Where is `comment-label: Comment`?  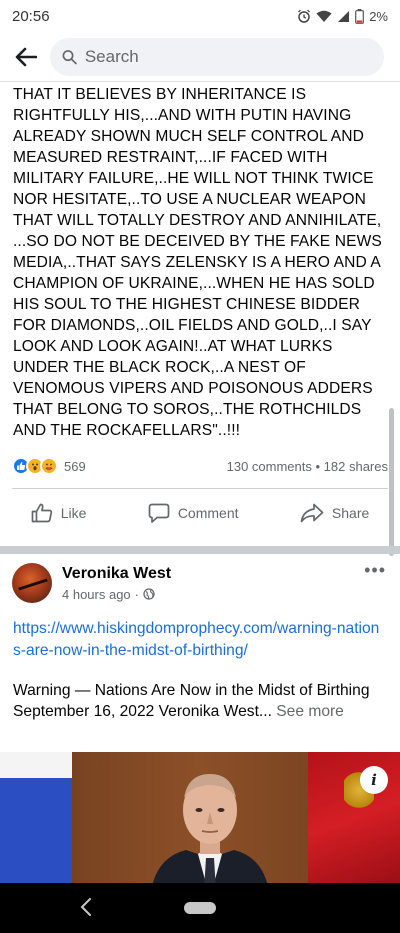 comment-label: Comment is located at coordinates (208, 513).